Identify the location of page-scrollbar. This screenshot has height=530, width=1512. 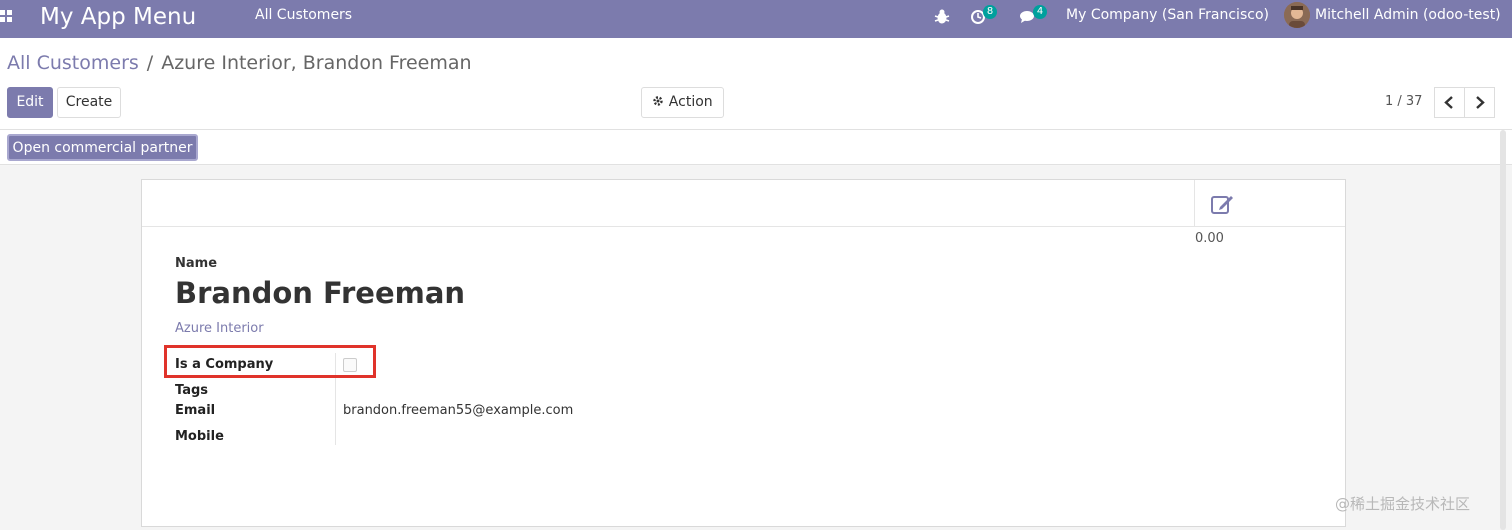
(1503, 330).